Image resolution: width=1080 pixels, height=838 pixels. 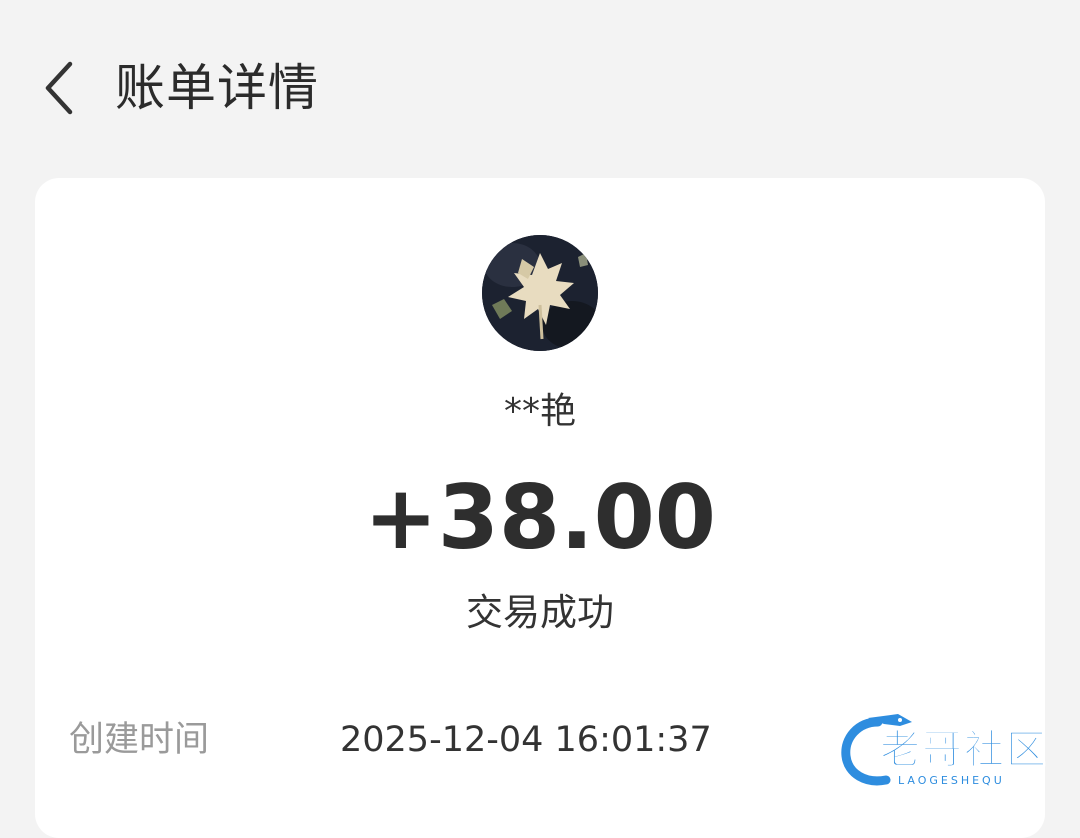 I want to click on transaction-amount: +38.00, so click(x=540, y=517).